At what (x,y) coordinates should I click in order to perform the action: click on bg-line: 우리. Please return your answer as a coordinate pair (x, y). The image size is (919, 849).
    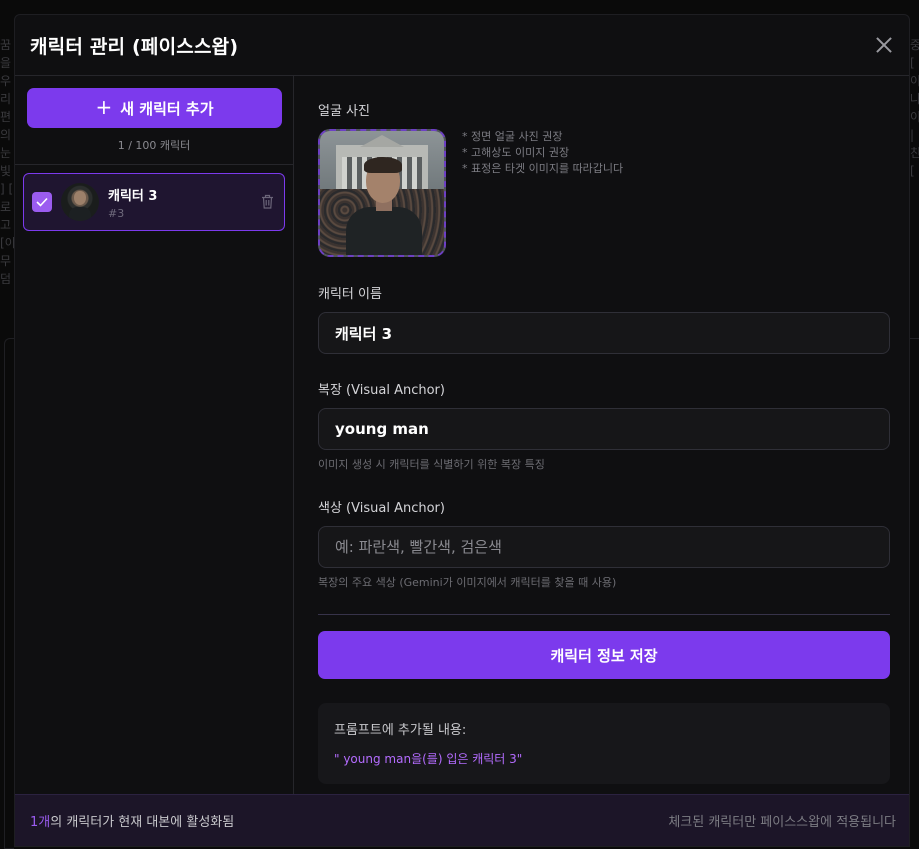
    Looking at the image, I should click on (6, 90).